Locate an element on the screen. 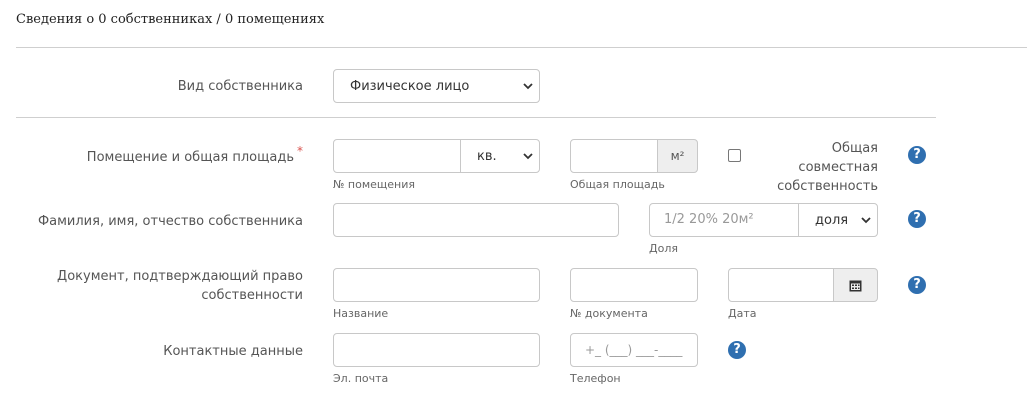  area-input is located at coordinates (614, 156).